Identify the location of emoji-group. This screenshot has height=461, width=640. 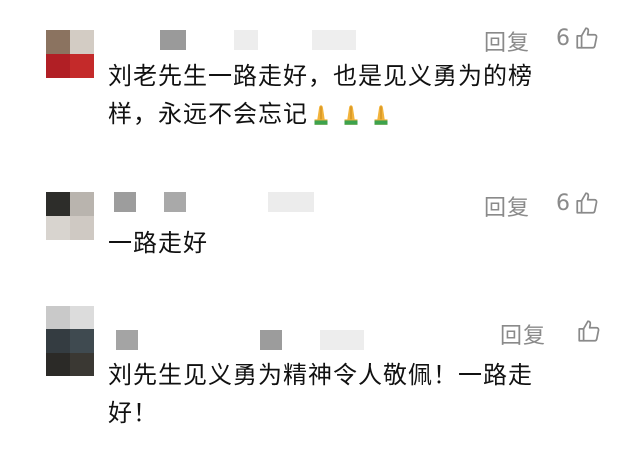
(351, 115).